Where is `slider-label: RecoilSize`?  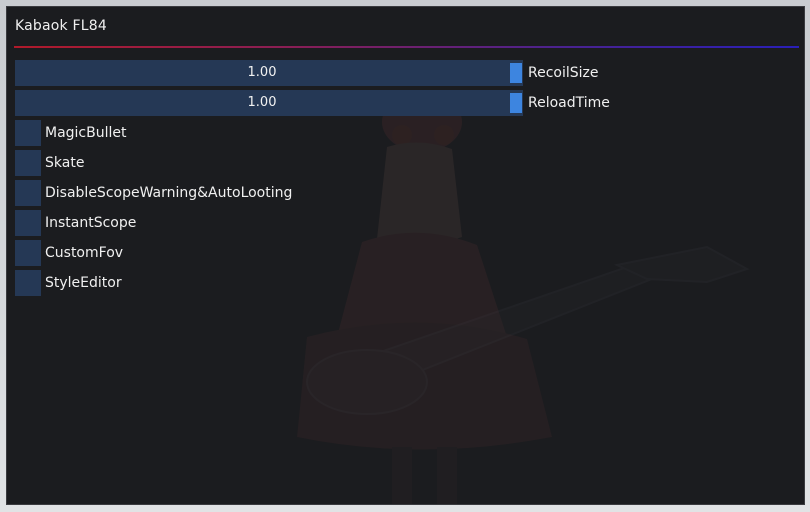 slider-label: RecoilSize is located at coordinates (563, 73).